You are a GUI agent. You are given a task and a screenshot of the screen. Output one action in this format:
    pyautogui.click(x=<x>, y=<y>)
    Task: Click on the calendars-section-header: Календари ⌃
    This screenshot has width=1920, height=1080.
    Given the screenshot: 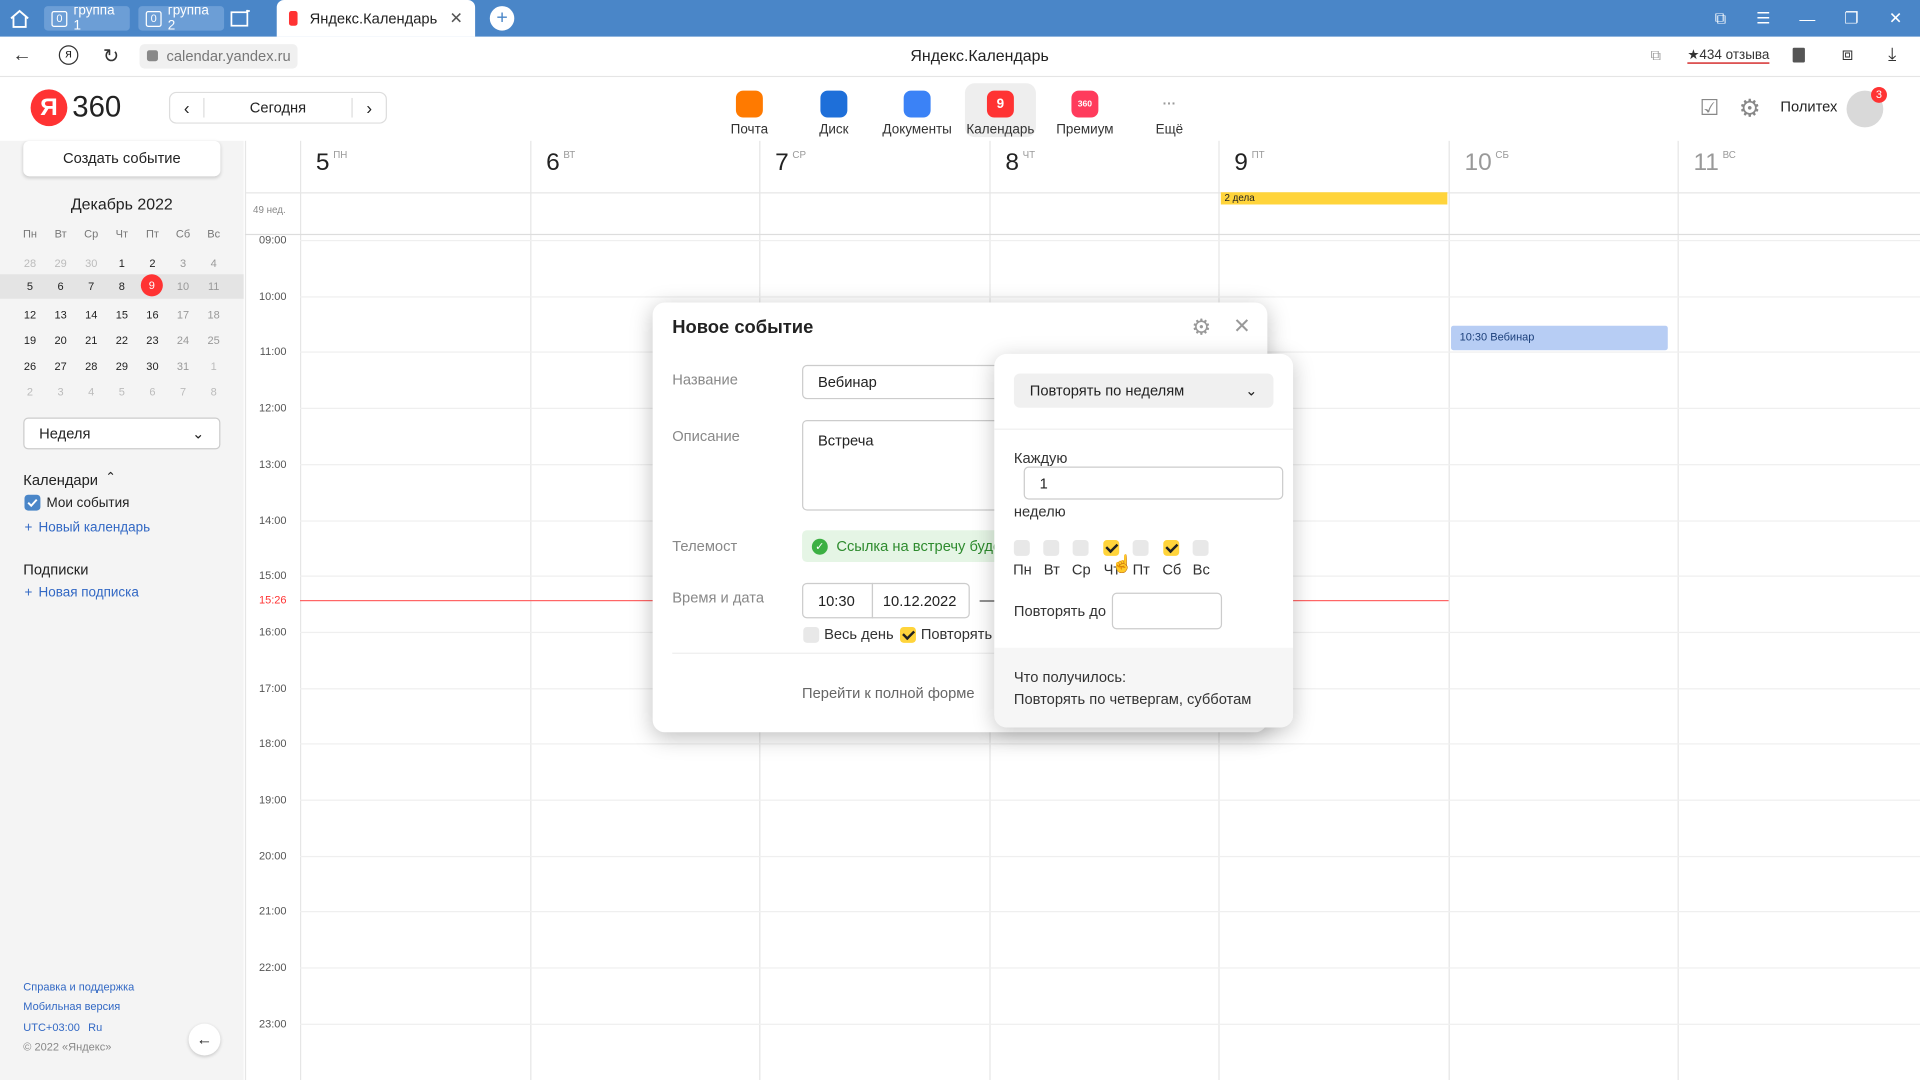 What is the action you would take?
    pyautogui.click(x=69, y=479)
    